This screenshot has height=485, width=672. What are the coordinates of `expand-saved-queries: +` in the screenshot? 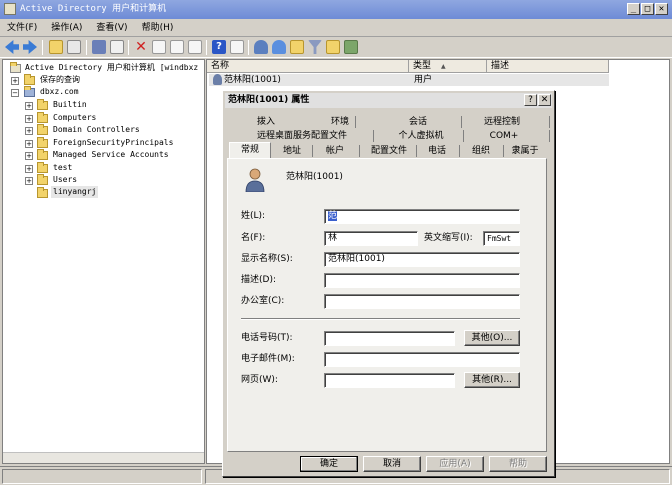 It's located at (15, 81).